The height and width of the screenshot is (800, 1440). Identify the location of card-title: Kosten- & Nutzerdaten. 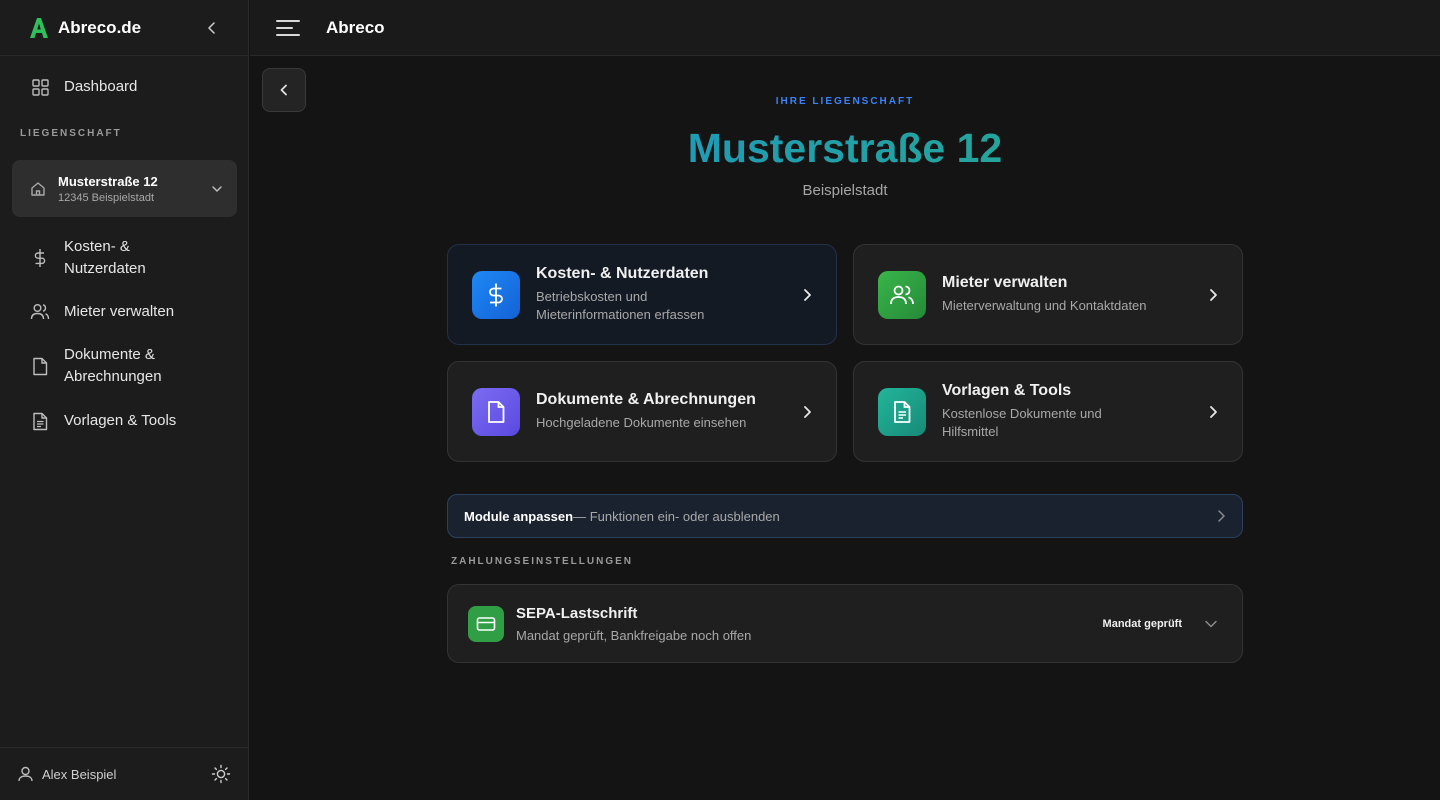
(622, 273).